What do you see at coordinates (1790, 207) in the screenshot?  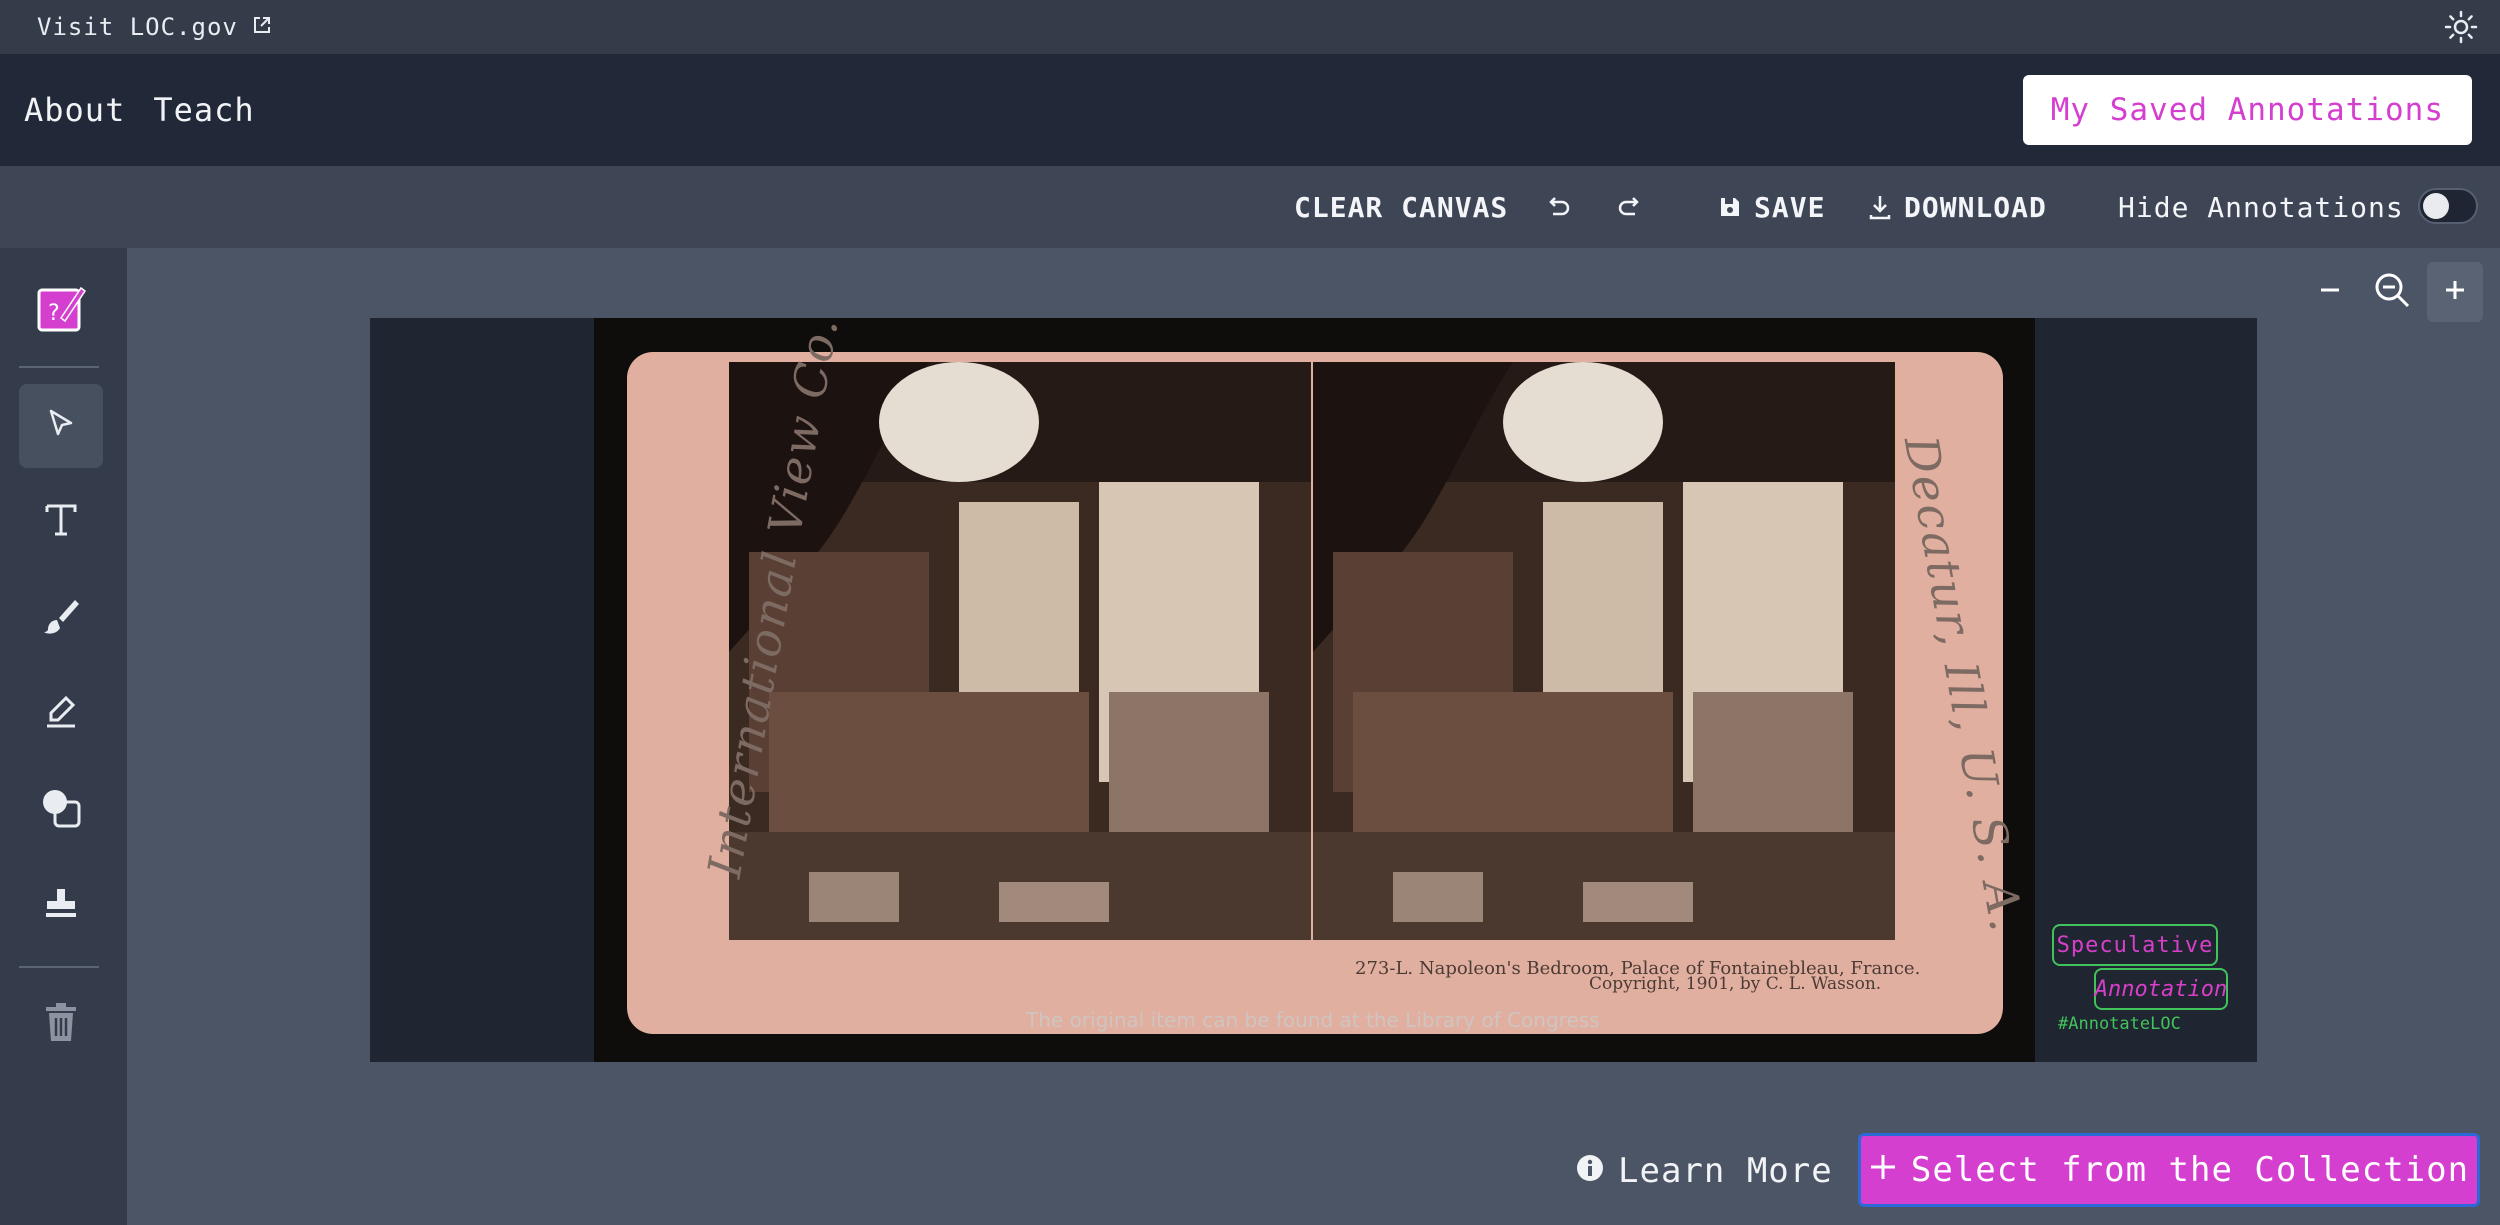 I see `save-label: SAVE` at bounding box center [1790, 207].